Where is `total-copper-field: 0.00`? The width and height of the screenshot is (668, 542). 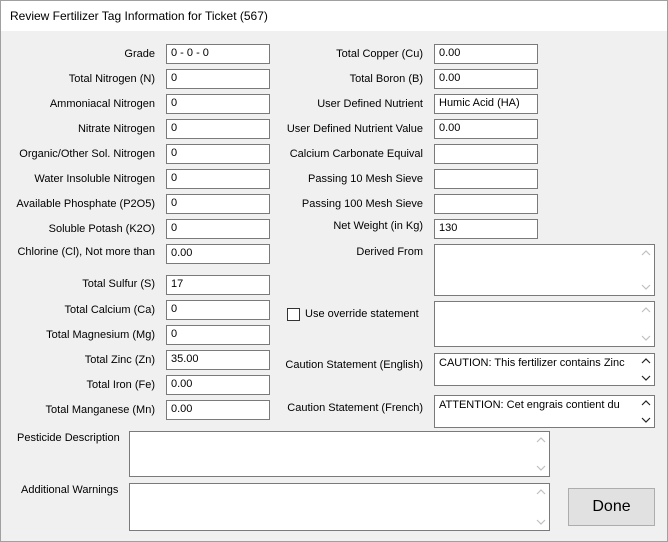
total-copper-field: 0.00 is located at coordinates (486, 54).